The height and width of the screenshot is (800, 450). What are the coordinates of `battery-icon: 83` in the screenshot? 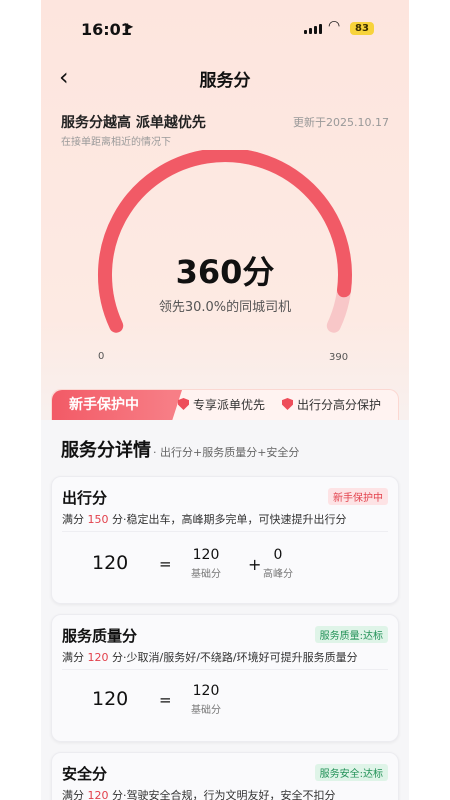 It's located at (362, 28).